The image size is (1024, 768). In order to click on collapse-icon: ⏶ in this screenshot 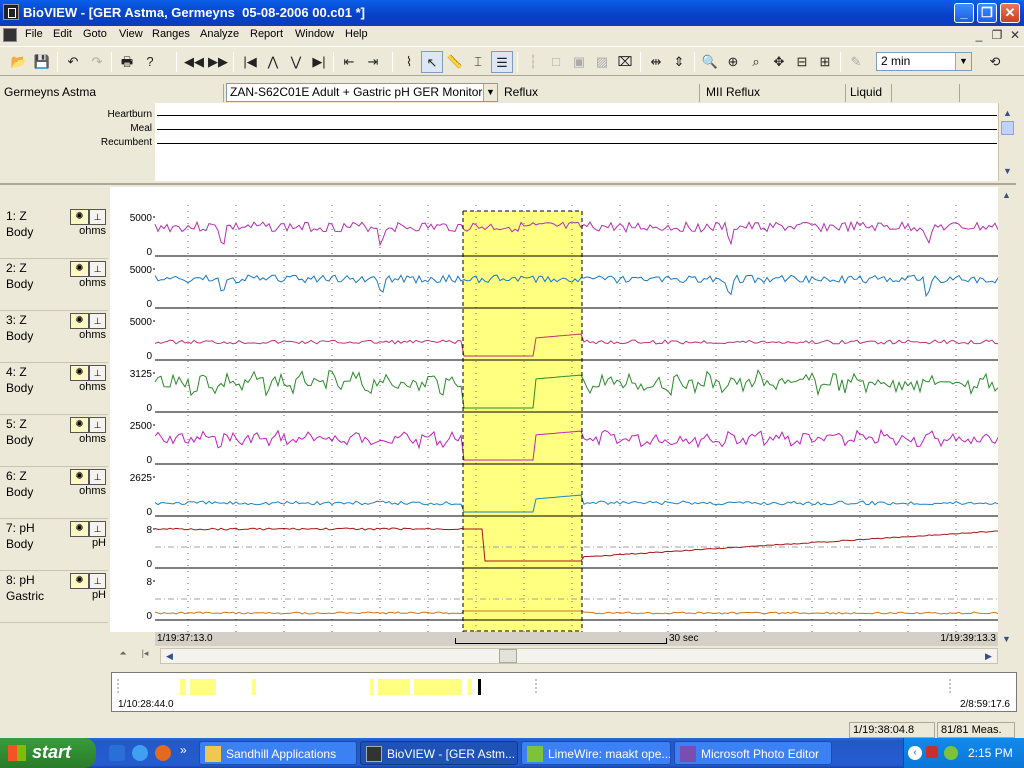, I will do `click(123, 655)`.